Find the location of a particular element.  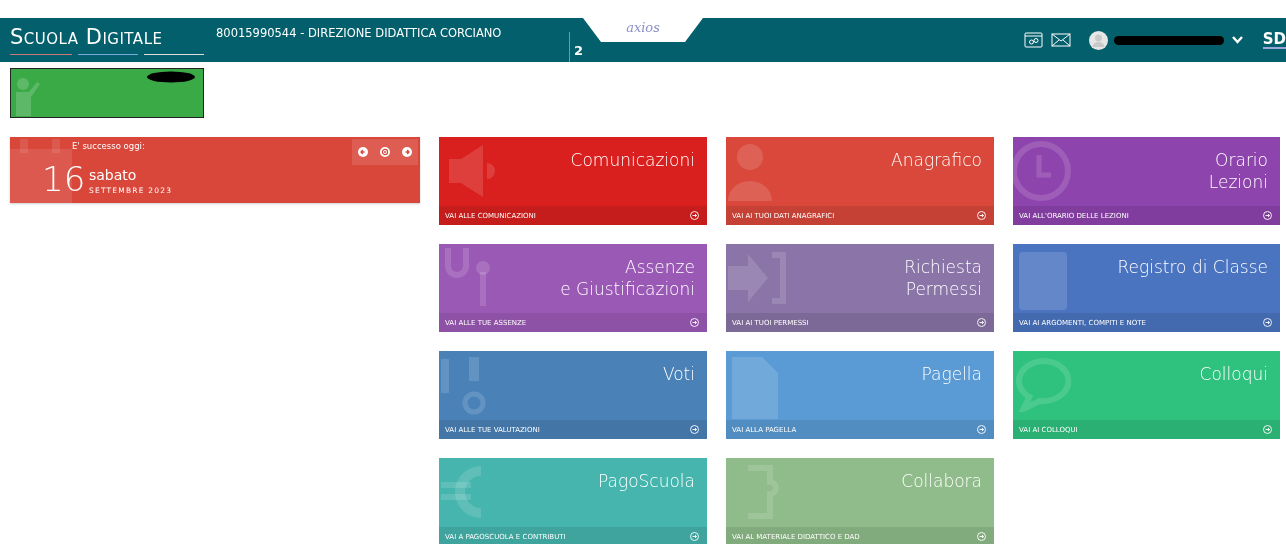

megaphone-icon is located at coordinates (472, 171).